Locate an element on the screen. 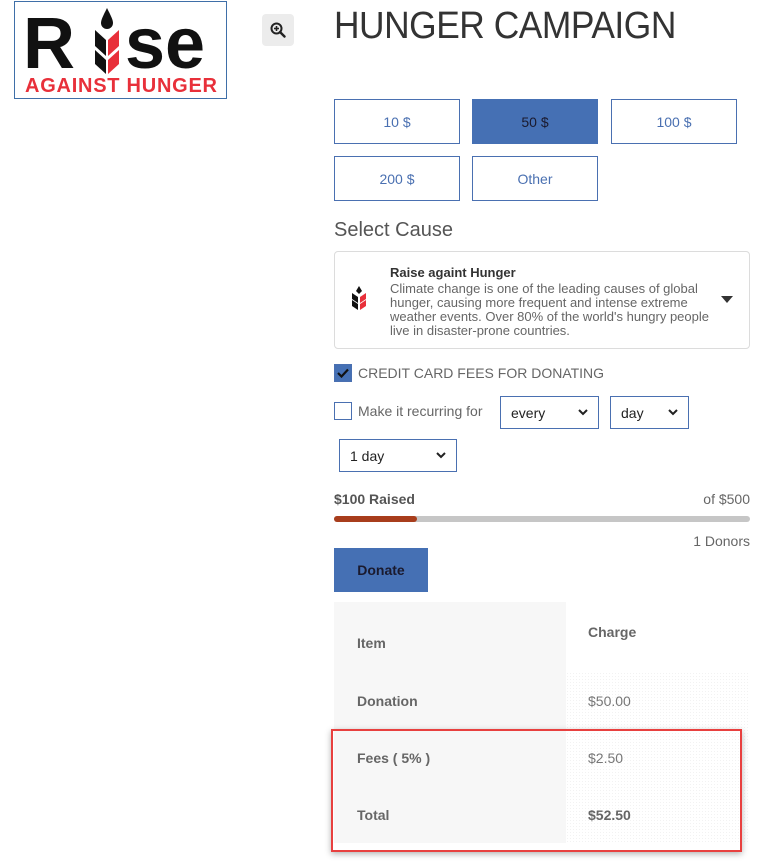 The height and width of the screenshot is (861, 773). table-row: Donation $50.00 is located at coordinates (542, 700).